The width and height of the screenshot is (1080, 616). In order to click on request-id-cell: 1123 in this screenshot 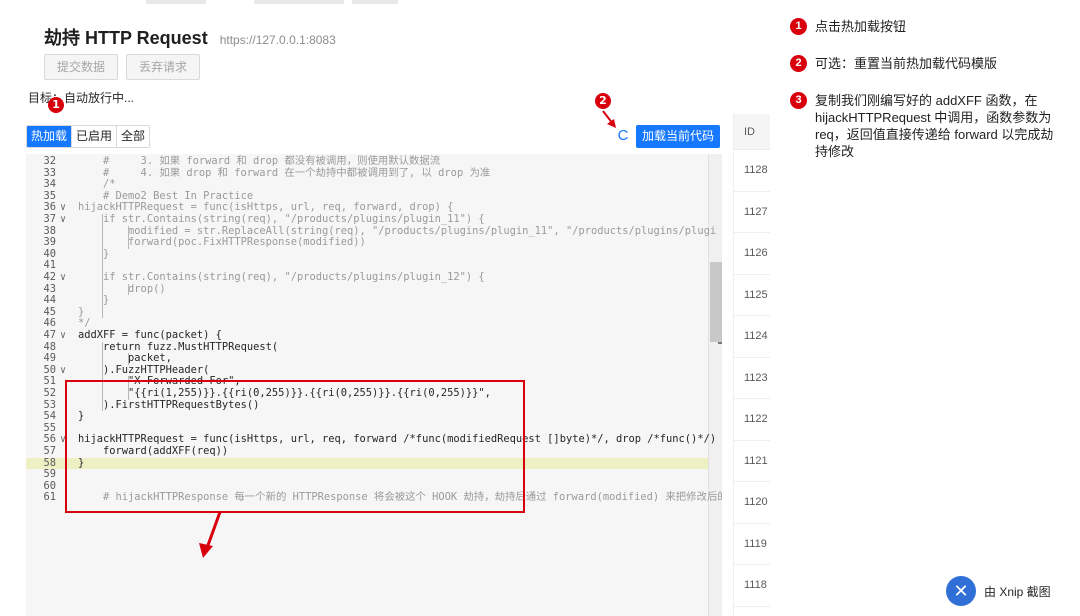, I will do `click(752, 378)`.